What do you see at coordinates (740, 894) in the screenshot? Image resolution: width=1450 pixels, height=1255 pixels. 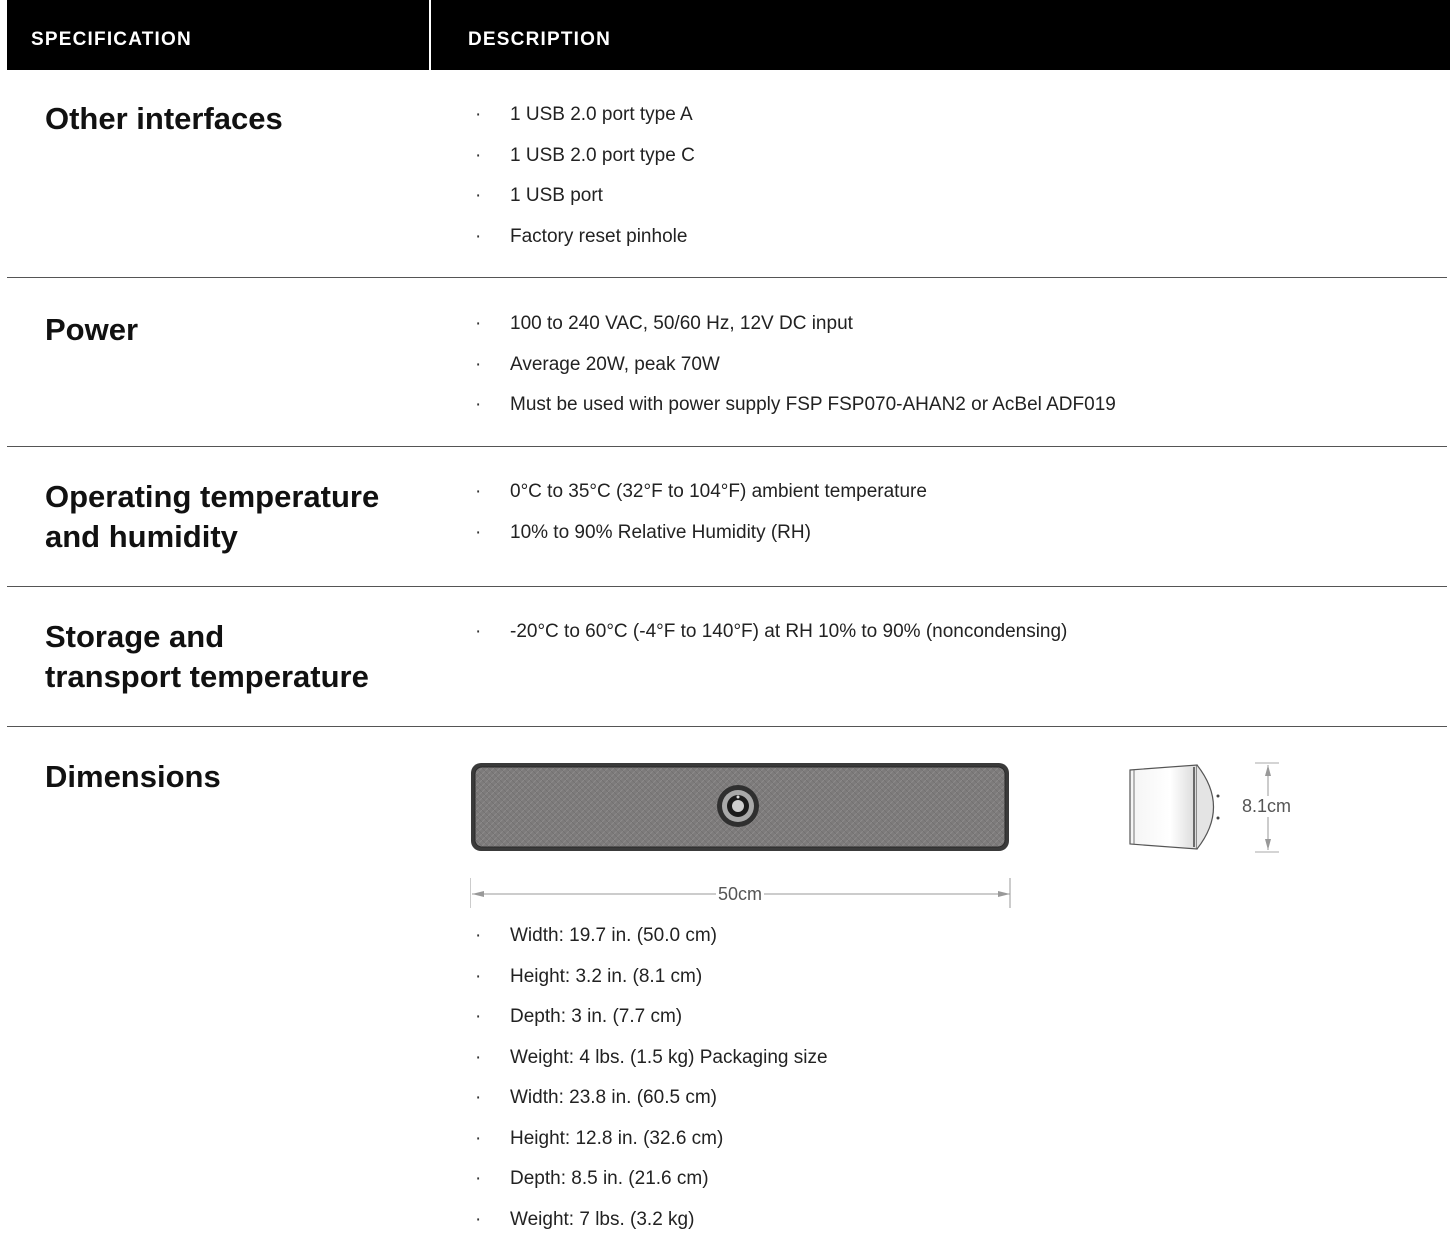 I see `width-dimension-label: 50cm` at bounding box center [740, 894].